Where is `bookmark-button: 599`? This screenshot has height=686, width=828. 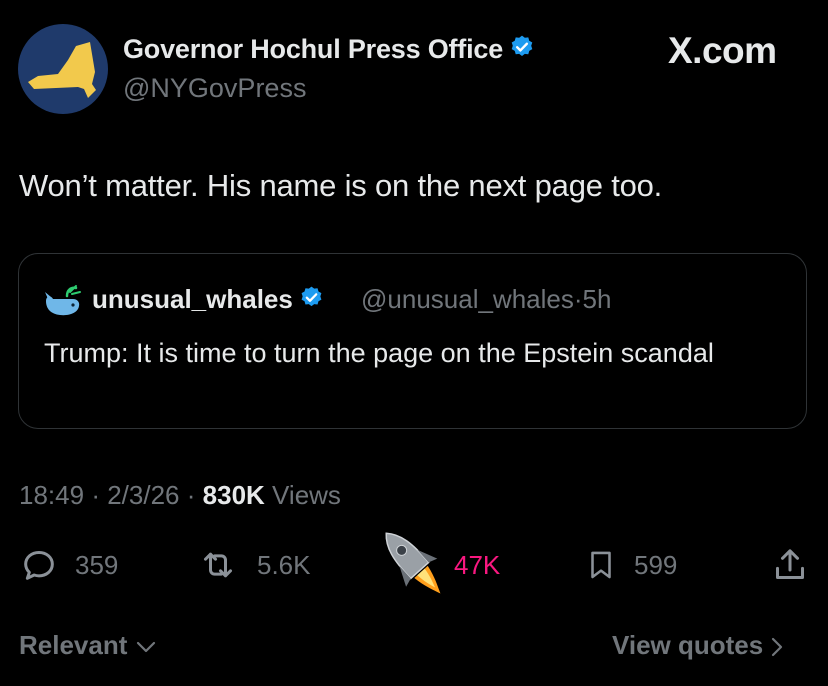
bookmark-button: 599 is located at coordinates (630, 565).